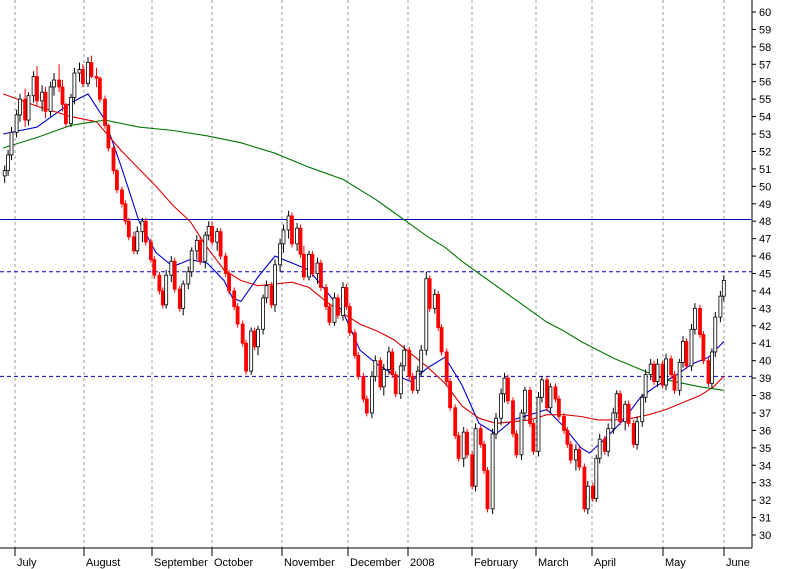  What do you see at coordinates (765, 257) in the screenshot?
I see `y-tick-label: 46` at bounding box center [765, 257].